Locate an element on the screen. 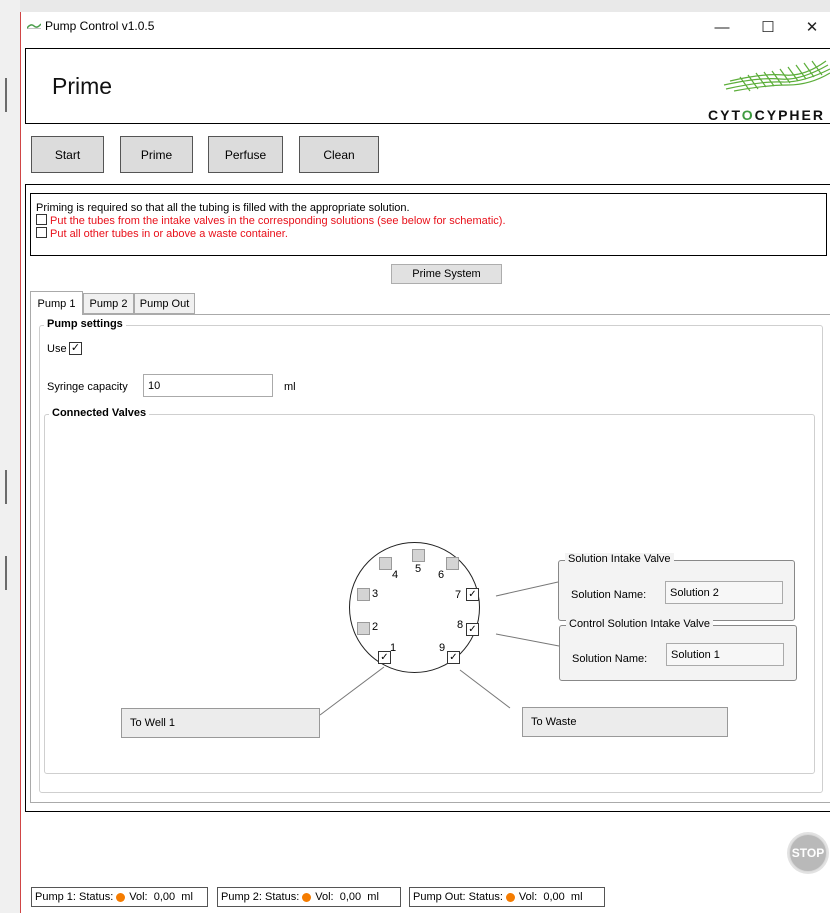  pump-1-status: Pump 1: Status: Vol: 0,00 ml is located at coordinates (119, 897).